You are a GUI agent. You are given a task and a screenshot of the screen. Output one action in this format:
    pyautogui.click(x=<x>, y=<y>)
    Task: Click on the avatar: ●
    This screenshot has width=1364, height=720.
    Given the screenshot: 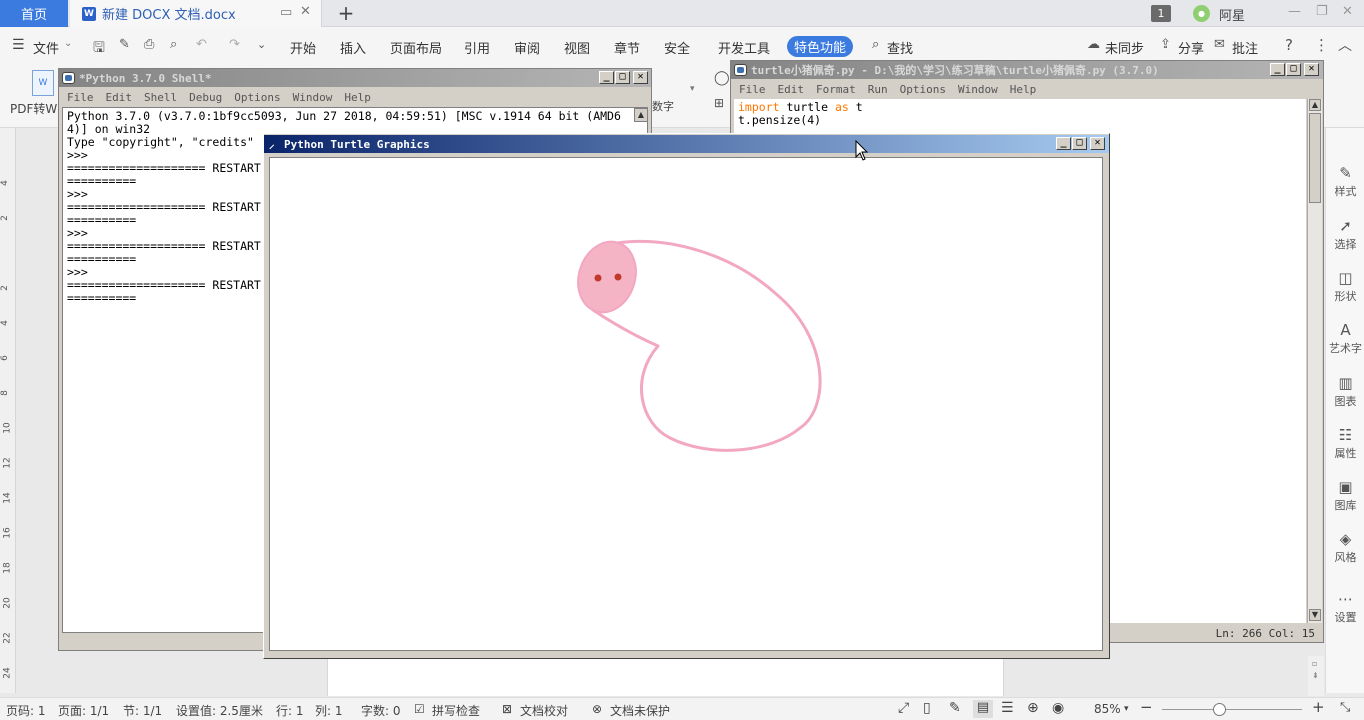 What is the action you would take?
    pyautogui.click(x=1201, y=13)
    